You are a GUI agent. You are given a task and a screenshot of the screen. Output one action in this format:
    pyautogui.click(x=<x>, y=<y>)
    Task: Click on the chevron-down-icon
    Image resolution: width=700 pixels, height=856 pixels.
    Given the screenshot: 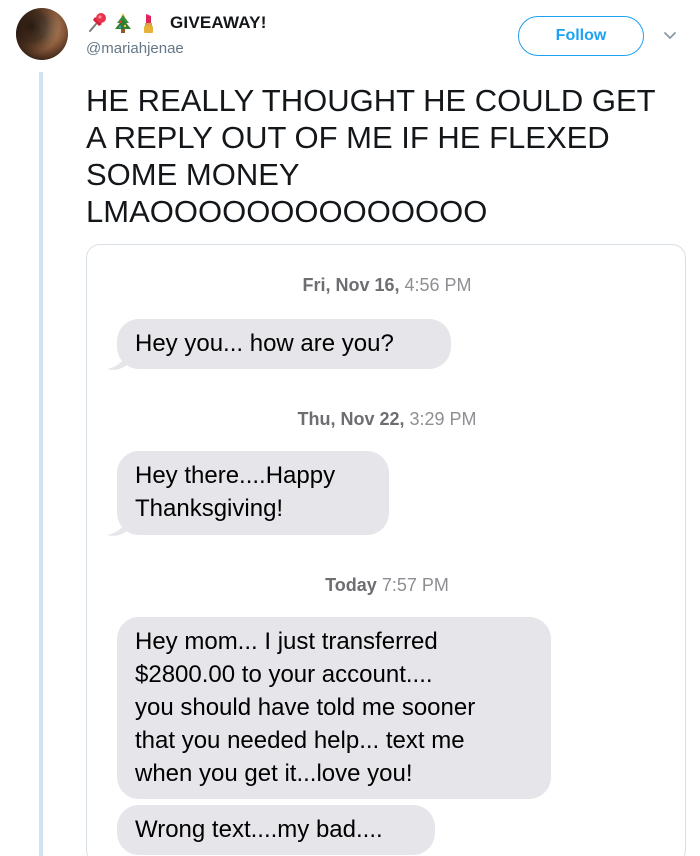 What is the action you would take?
    pyautogui.click(x=670, y=36)
    